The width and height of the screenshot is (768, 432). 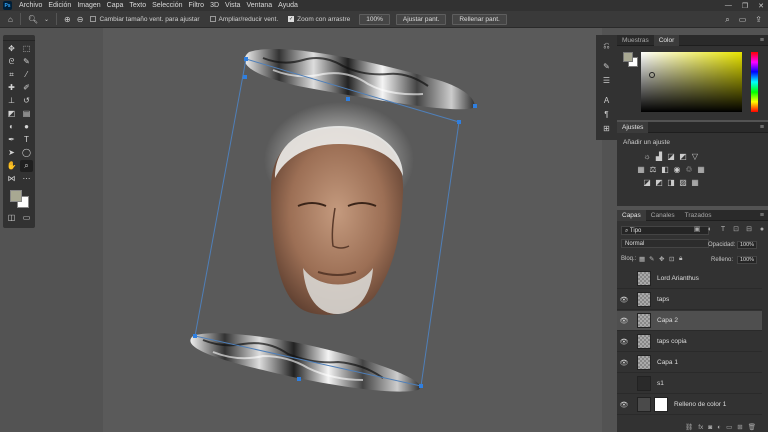 I want to click on filter-type-icon: T, so click(x=723, y=230).